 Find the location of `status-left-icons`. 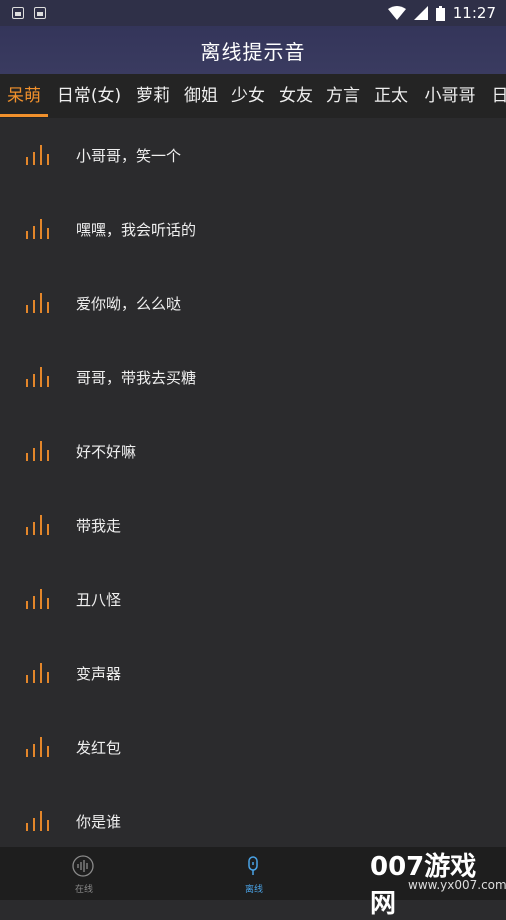

status-left-icons is located at coordinates (29, 13).